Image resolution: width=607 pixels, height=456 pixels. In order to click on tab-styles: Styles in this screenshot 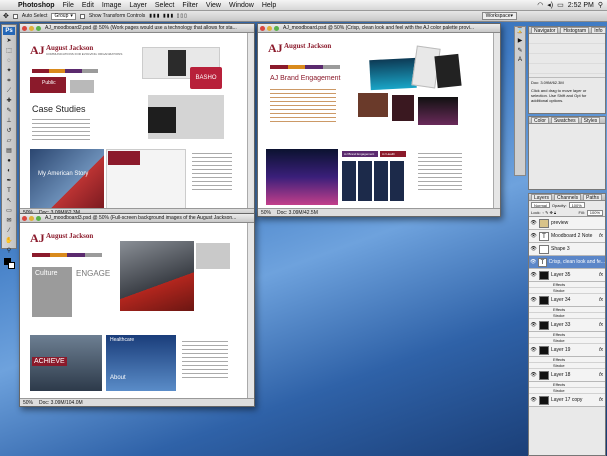, I will do `click(590, 120)`.